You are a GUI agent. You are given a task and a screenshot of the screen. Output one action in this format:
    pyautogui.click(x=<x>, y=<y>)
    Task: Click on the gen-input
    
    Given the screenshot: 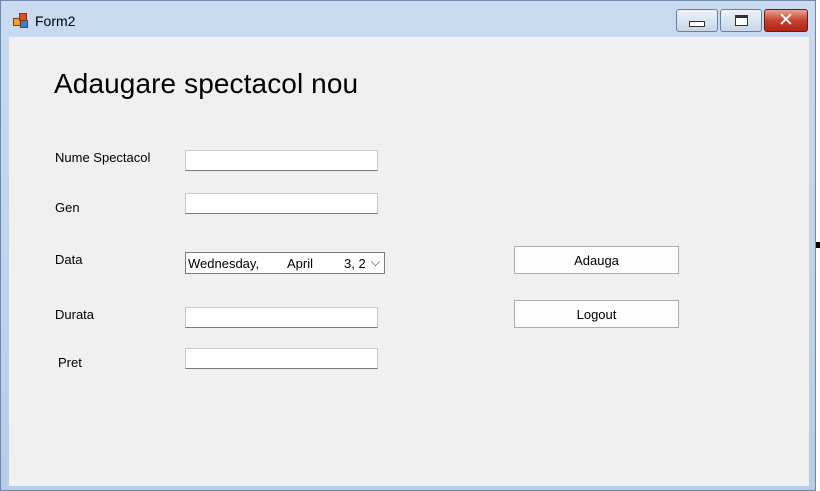 What is the action you would take?
    pyautogui.click(x=281, y=203)
    